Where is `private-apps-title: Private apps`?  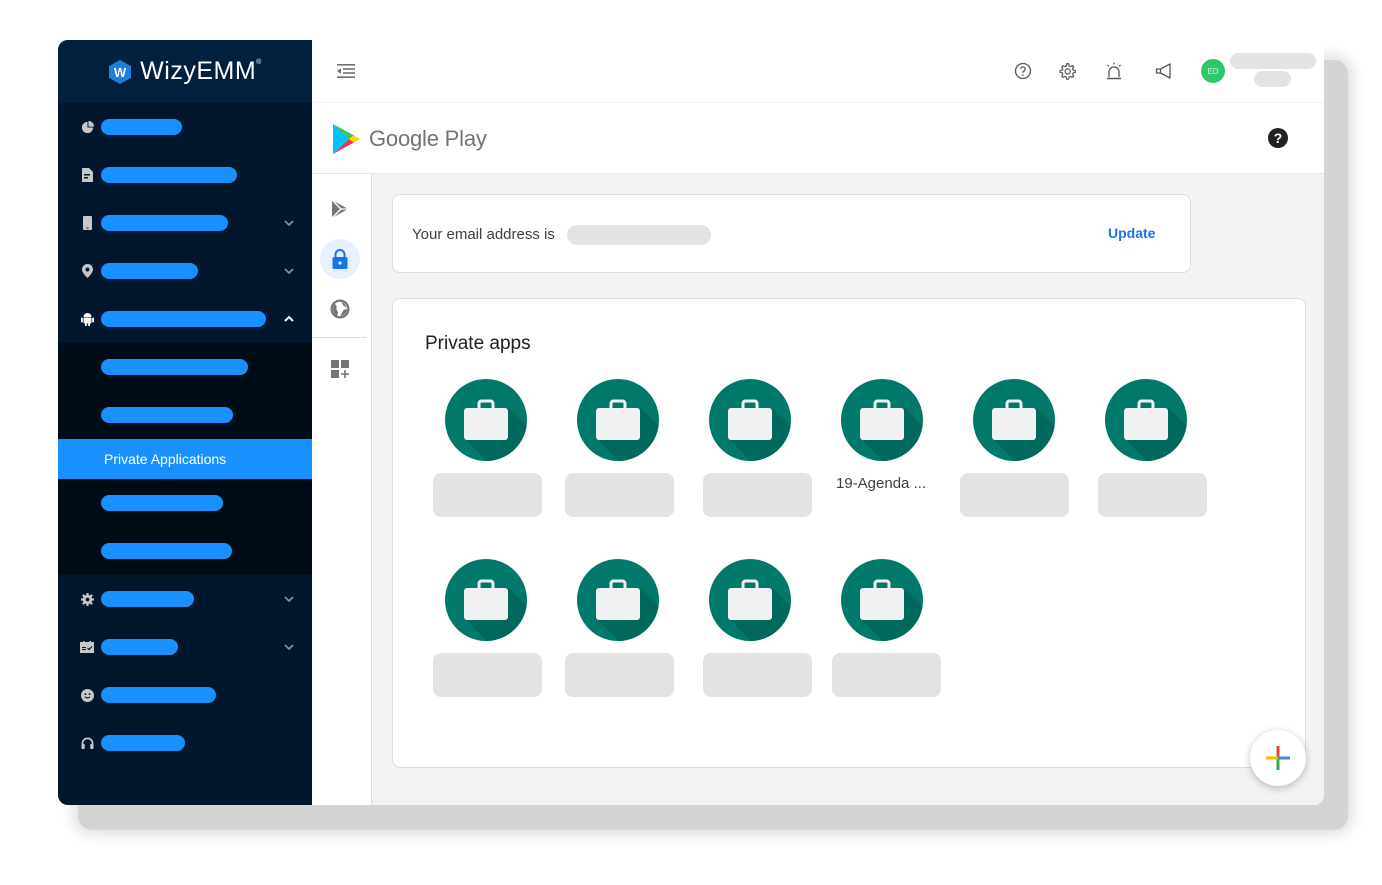 private-apps-title: Private apps is located at coordinates (478, 343).